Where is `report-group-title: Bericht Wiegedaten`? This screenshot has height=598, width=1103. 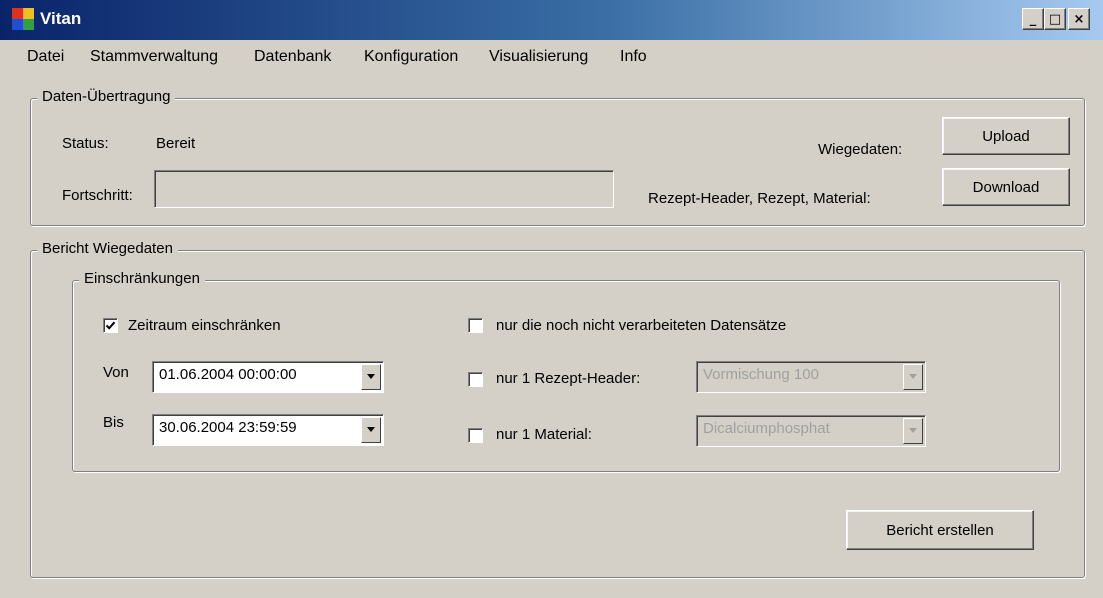 report-group-title: Bericht Wiegedaten is located at coordinates (107, 248).